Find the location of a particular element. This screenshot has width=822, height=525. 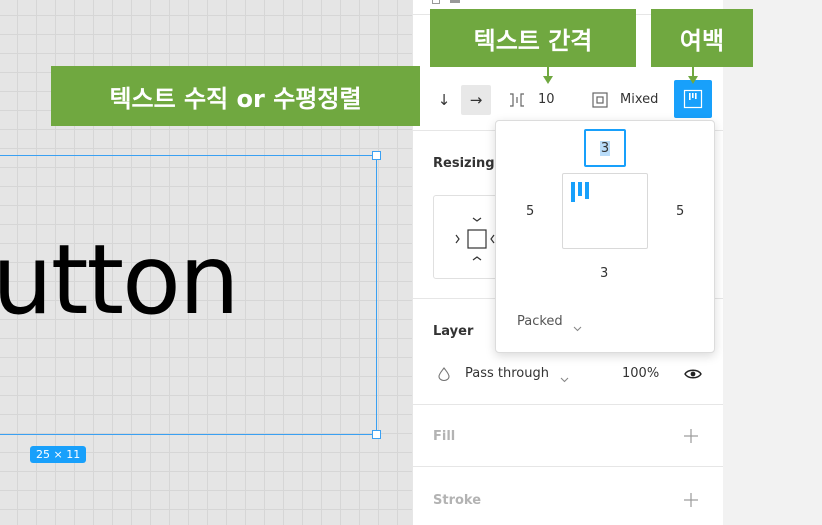

stroke-title: Stroke is located at coordinates (457, 500).